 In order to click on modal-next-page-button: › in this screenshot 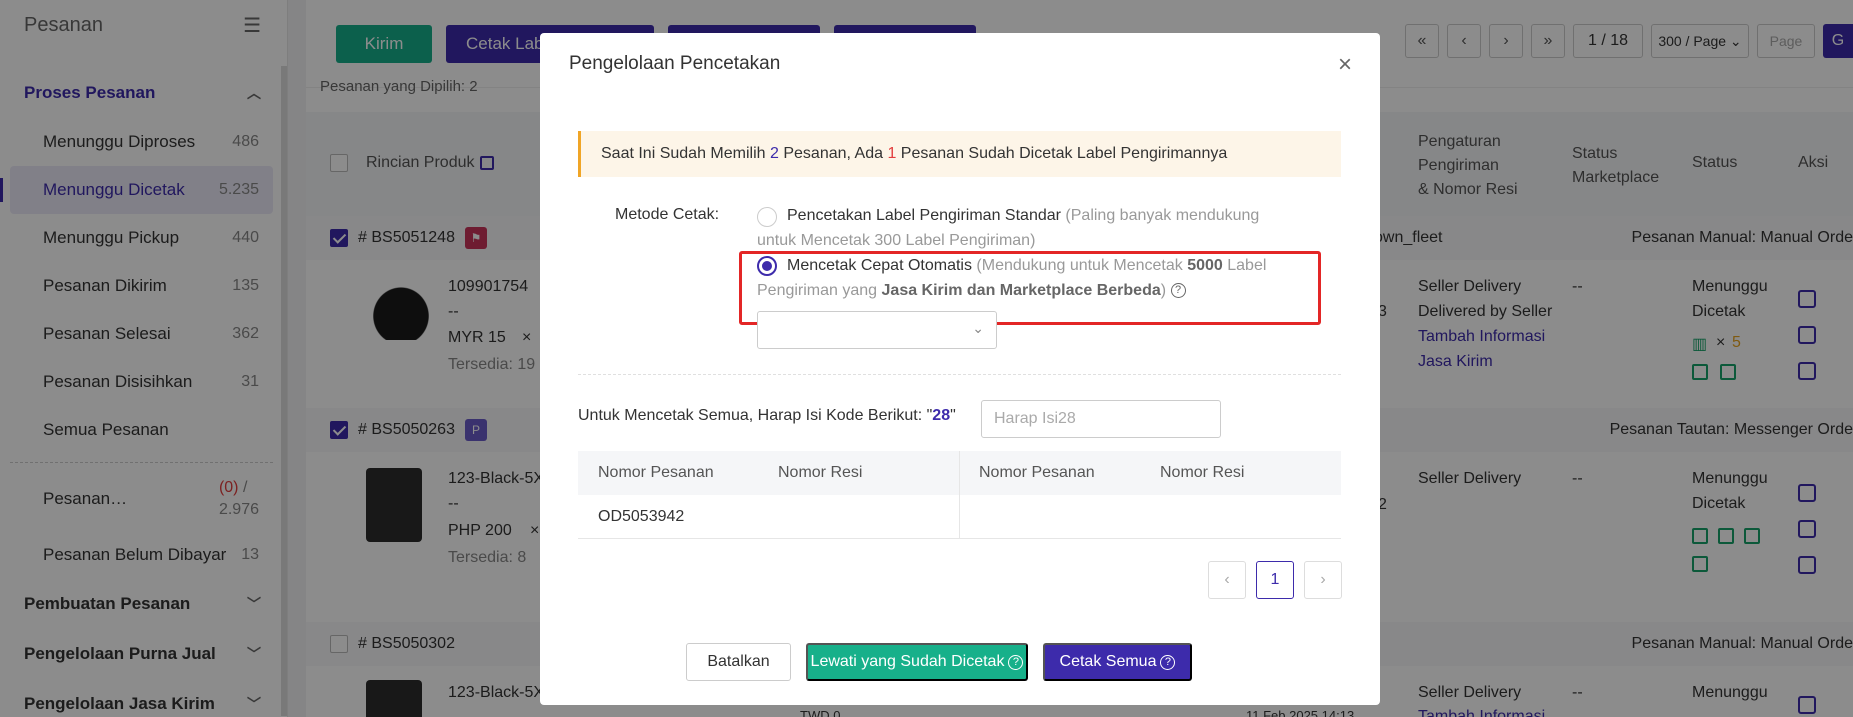, I will do `click(1323, 580)`.